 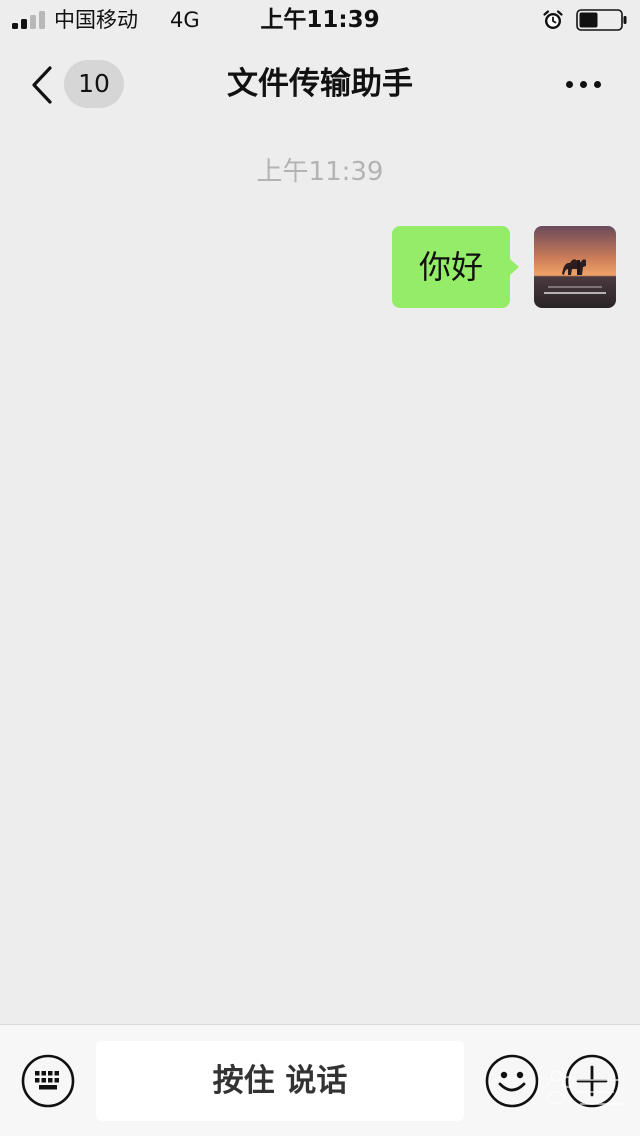 What do you see at coordinates (553, 19) in the screenshot?
I see `alarm-icon` at bounding box center [553, 19].